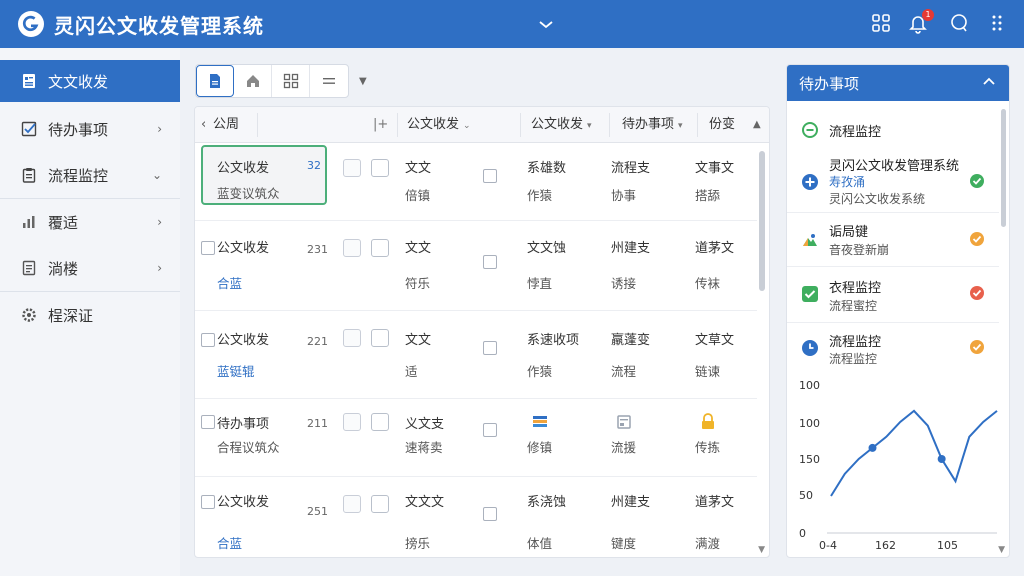 This screenshot has width=1024, height=576. What do you see at coordinates (715, 168) in the screenshot?
I see `cell-text: 文事文` at bounding box center [715, 168].